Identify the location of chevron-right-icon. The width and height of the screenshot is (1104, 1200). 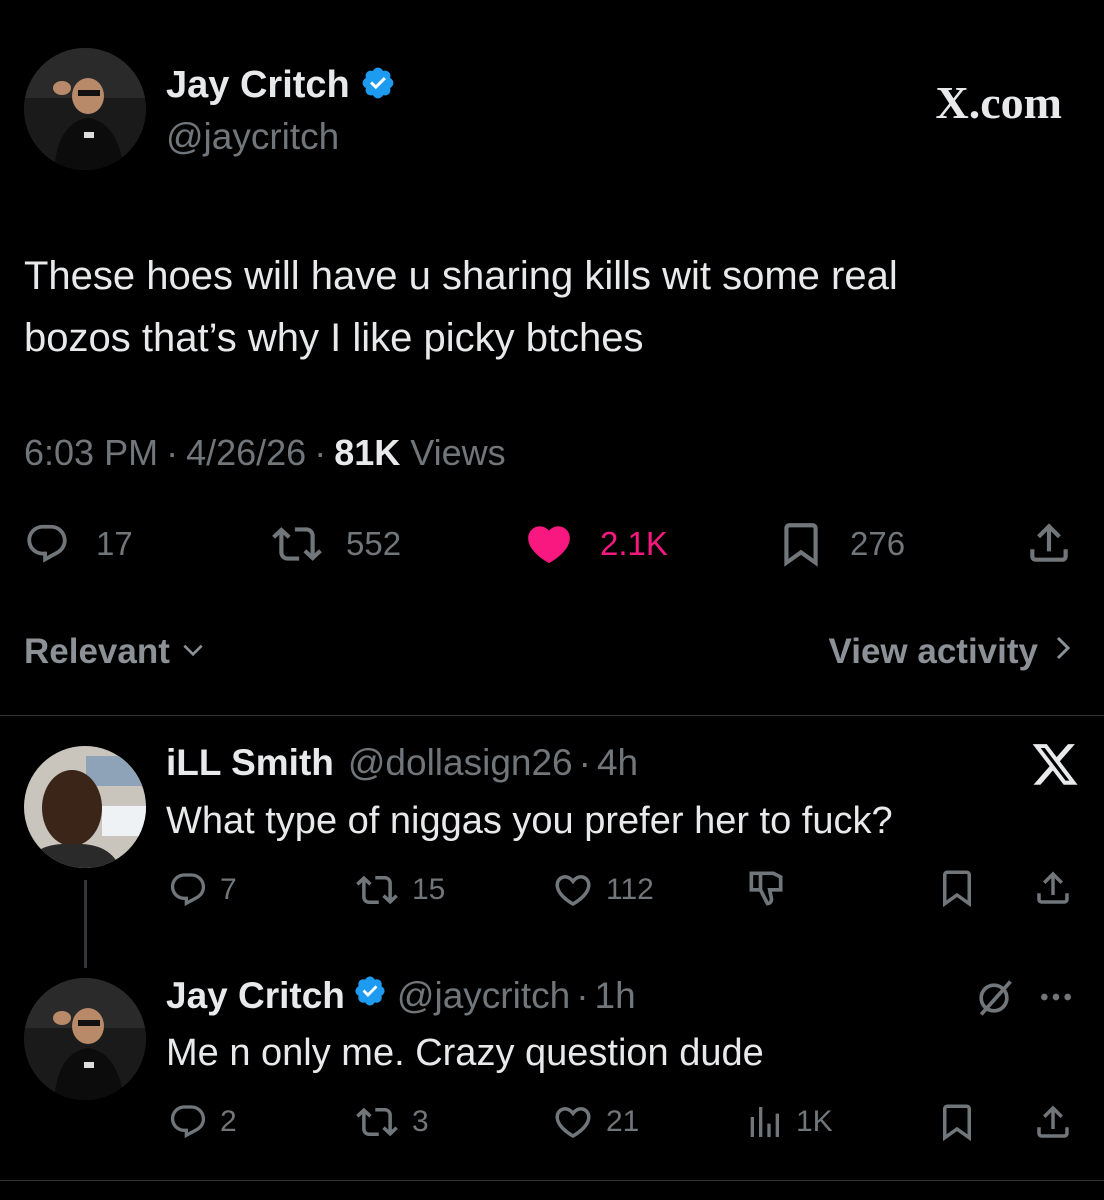
(1063, 652).